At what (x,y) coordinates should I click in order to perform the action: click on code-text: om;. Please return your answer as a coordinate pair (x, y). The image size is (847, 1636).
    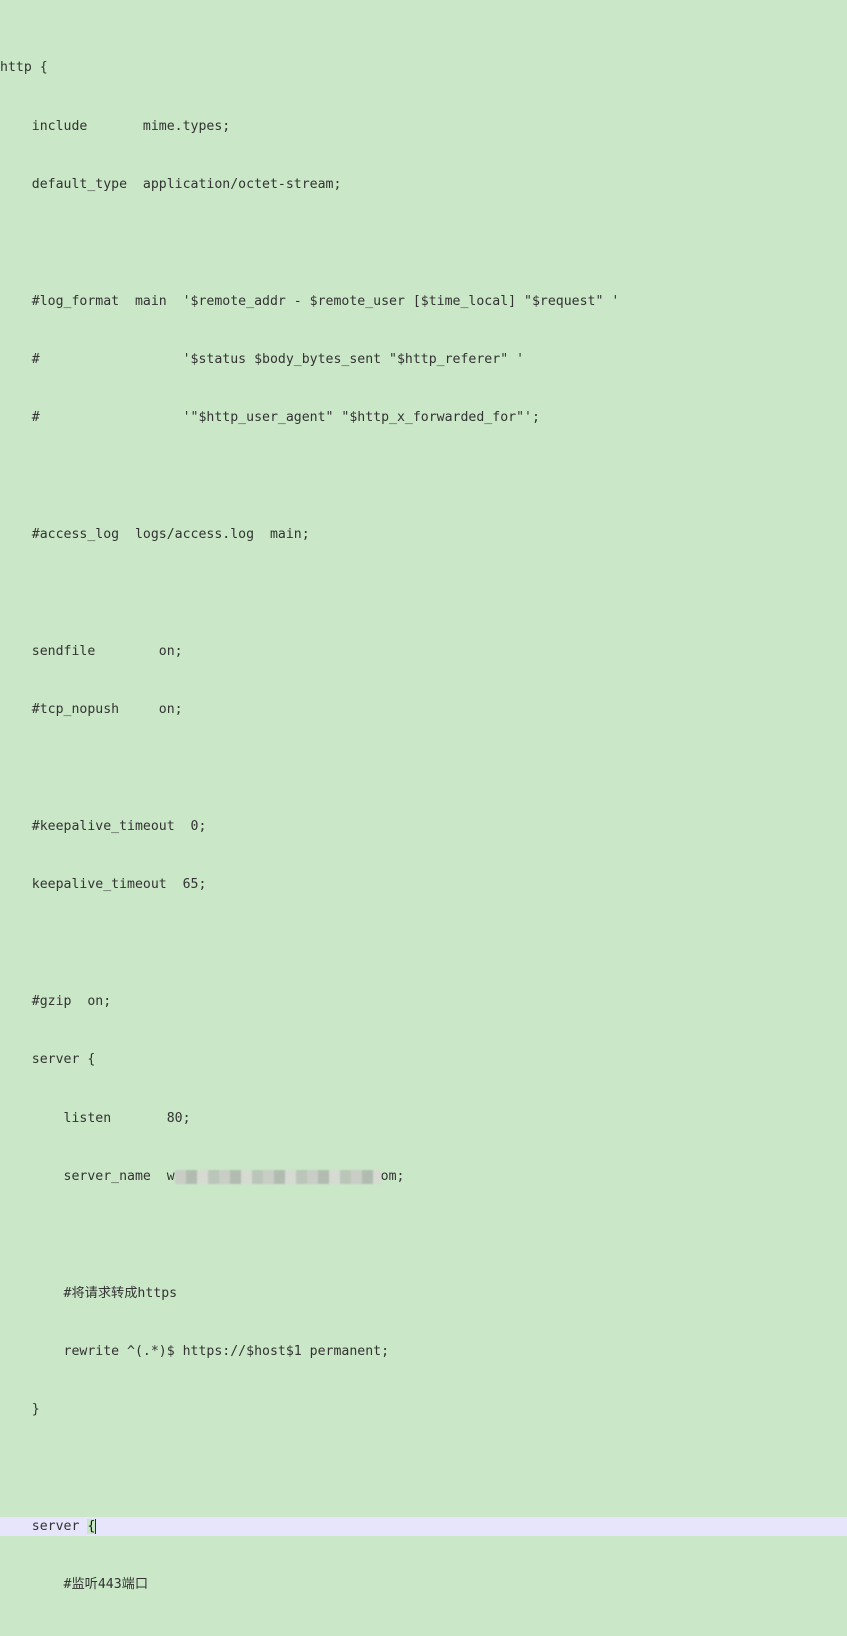
    Looking at the image, I should click on (393, 1176).